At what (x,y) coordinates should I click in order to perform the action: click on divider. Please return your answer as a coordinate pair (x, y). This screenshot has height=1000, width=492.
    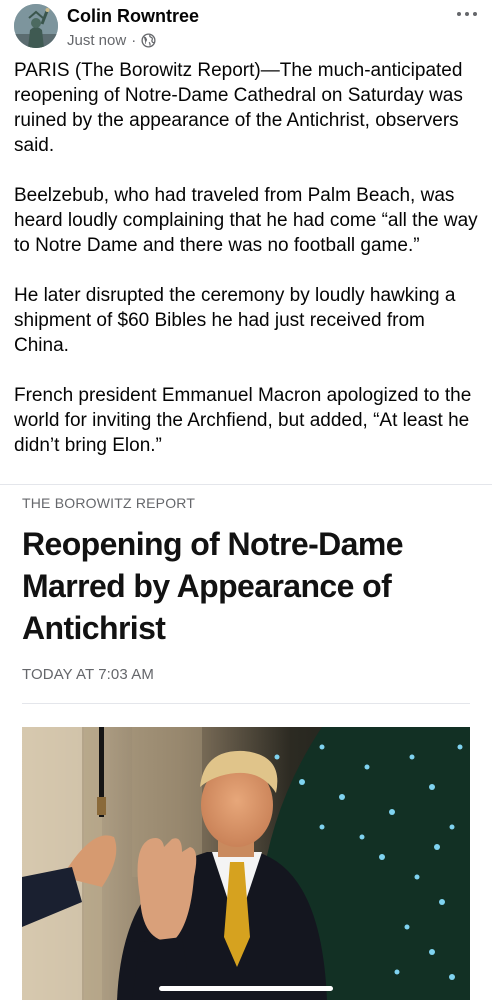
    Looking at the image, I should click on (246, 703).